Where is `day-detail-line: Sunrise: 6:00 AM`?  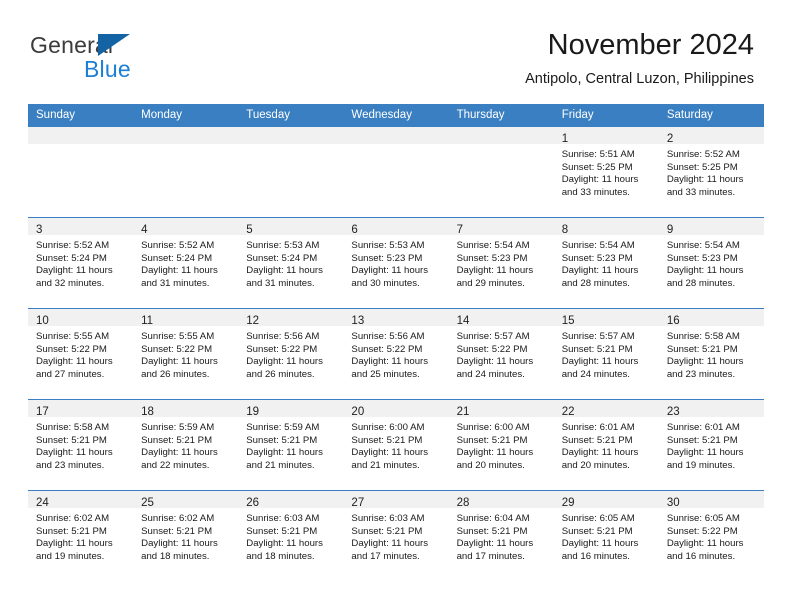
day-detail-line: Sunrise: 6:00 AM is located at coordinates (388, 427).